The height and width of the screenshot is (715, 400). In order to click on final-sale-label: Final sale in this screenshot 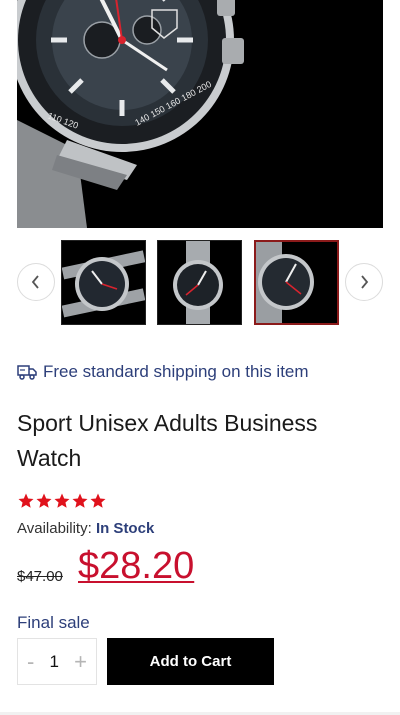, I will do `click(53, 622)`.